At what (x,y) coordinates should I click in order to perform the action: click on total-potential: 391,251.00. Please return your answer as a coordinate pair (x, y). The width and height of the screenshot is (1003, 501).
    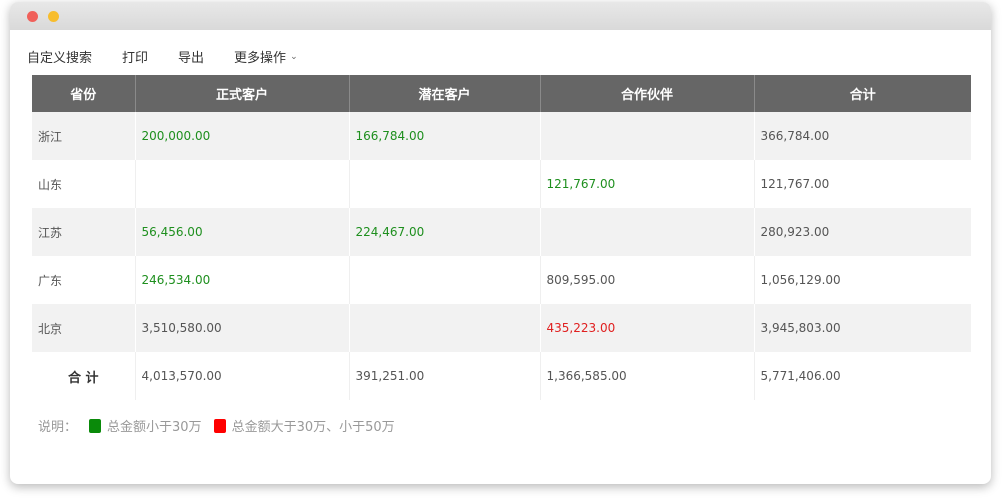
    Looking at the image, I should click on (444, 376).